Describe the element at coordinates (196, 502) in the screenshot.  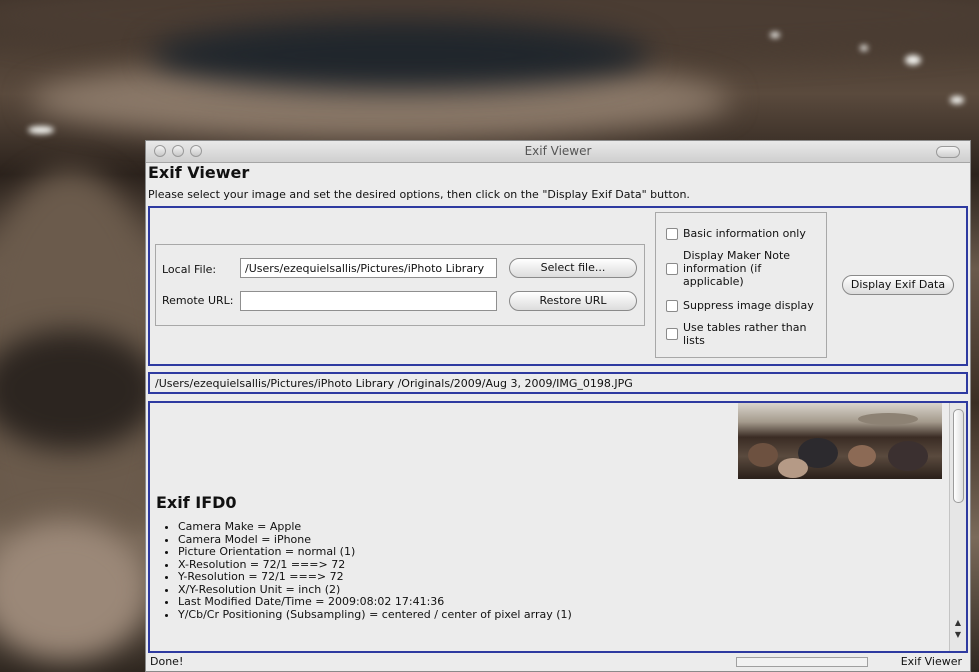
I see `section-heading: Exif IFD0` at that location.